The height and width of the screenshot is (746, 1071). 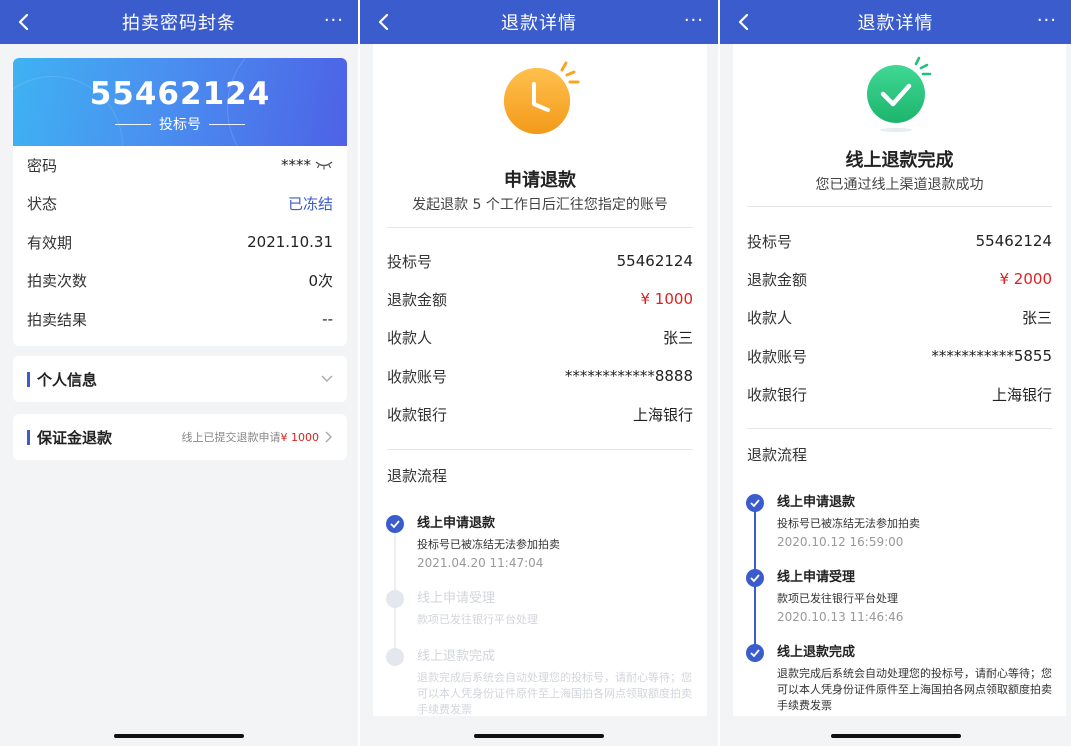 I want to click on row-key: 状态, so click(x=42, y=204).